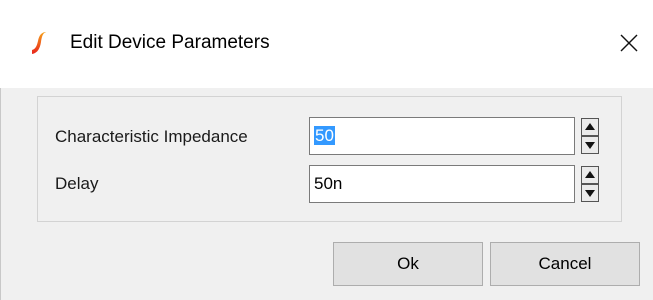 This screenshot has height=300, width=653. Describe the element at coordinates (324, 135) in the screenshot. I see `characteristic-impedance-value: 50` at that location.